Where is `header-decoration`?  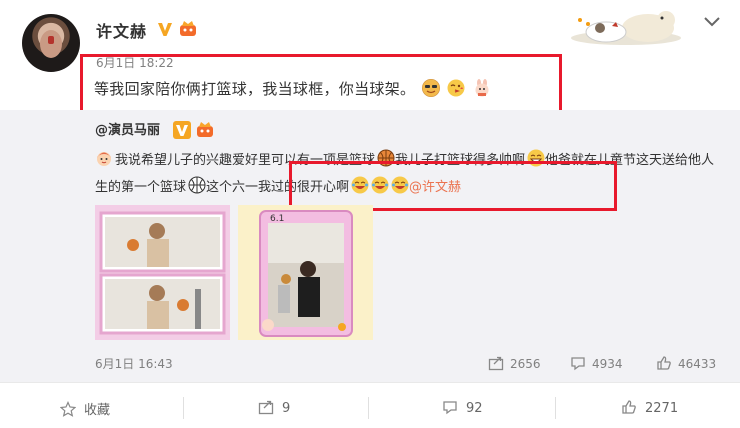
header-decoration is located at coordinates (626, 28).